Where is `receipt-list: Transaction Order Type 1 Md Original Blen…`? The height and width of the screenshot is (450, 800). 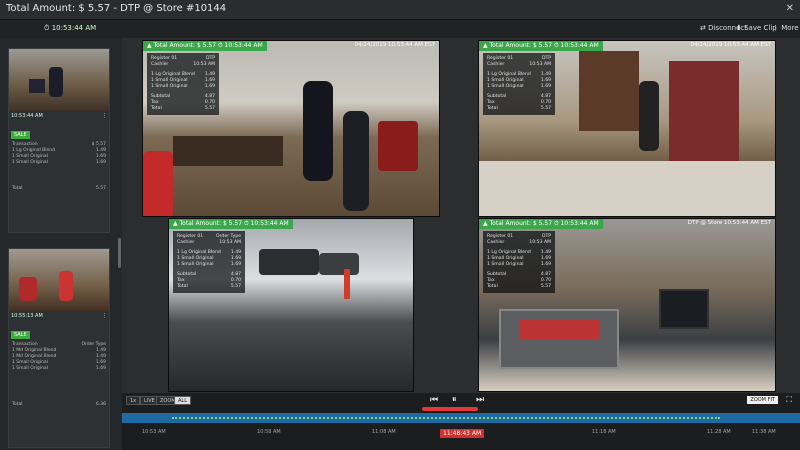 receipt-list: Transaction Order Type 1 Md Original Blen… is located at coordinates (59, 375).